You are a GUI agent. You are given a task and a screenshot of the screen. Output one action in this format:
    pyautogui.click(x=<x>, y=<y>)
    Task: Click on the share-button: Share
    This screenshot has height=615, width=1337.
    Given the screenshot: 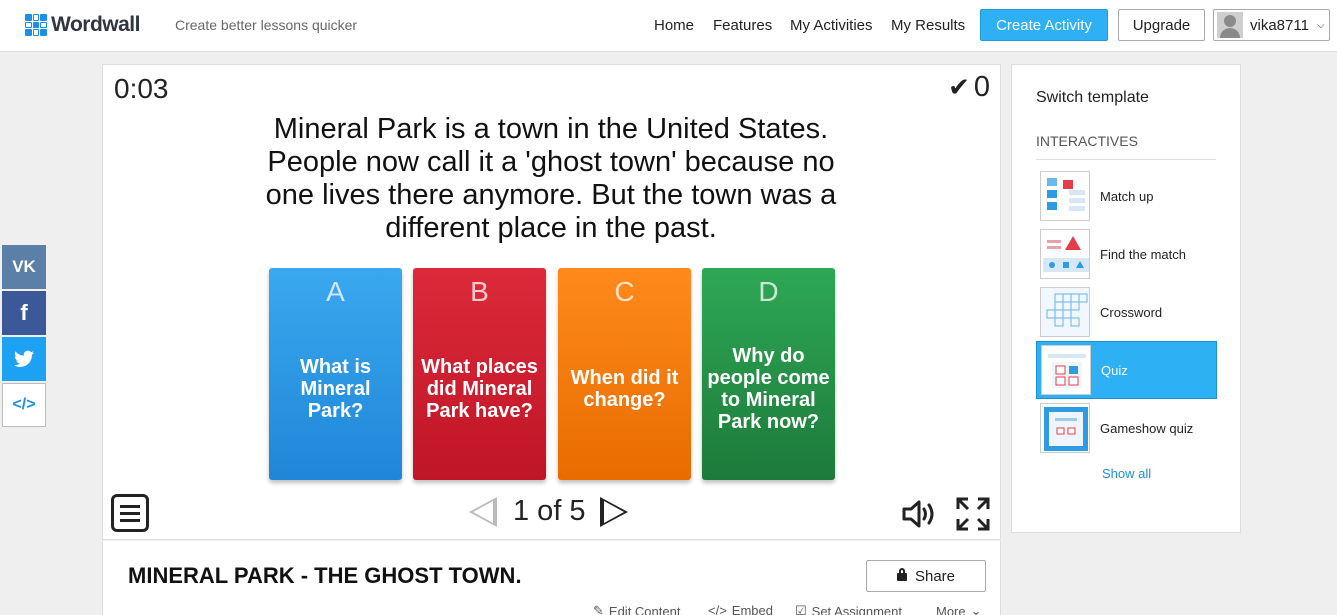 What is the action you would take?
    pyautogui.click(x=926, y=576)
    